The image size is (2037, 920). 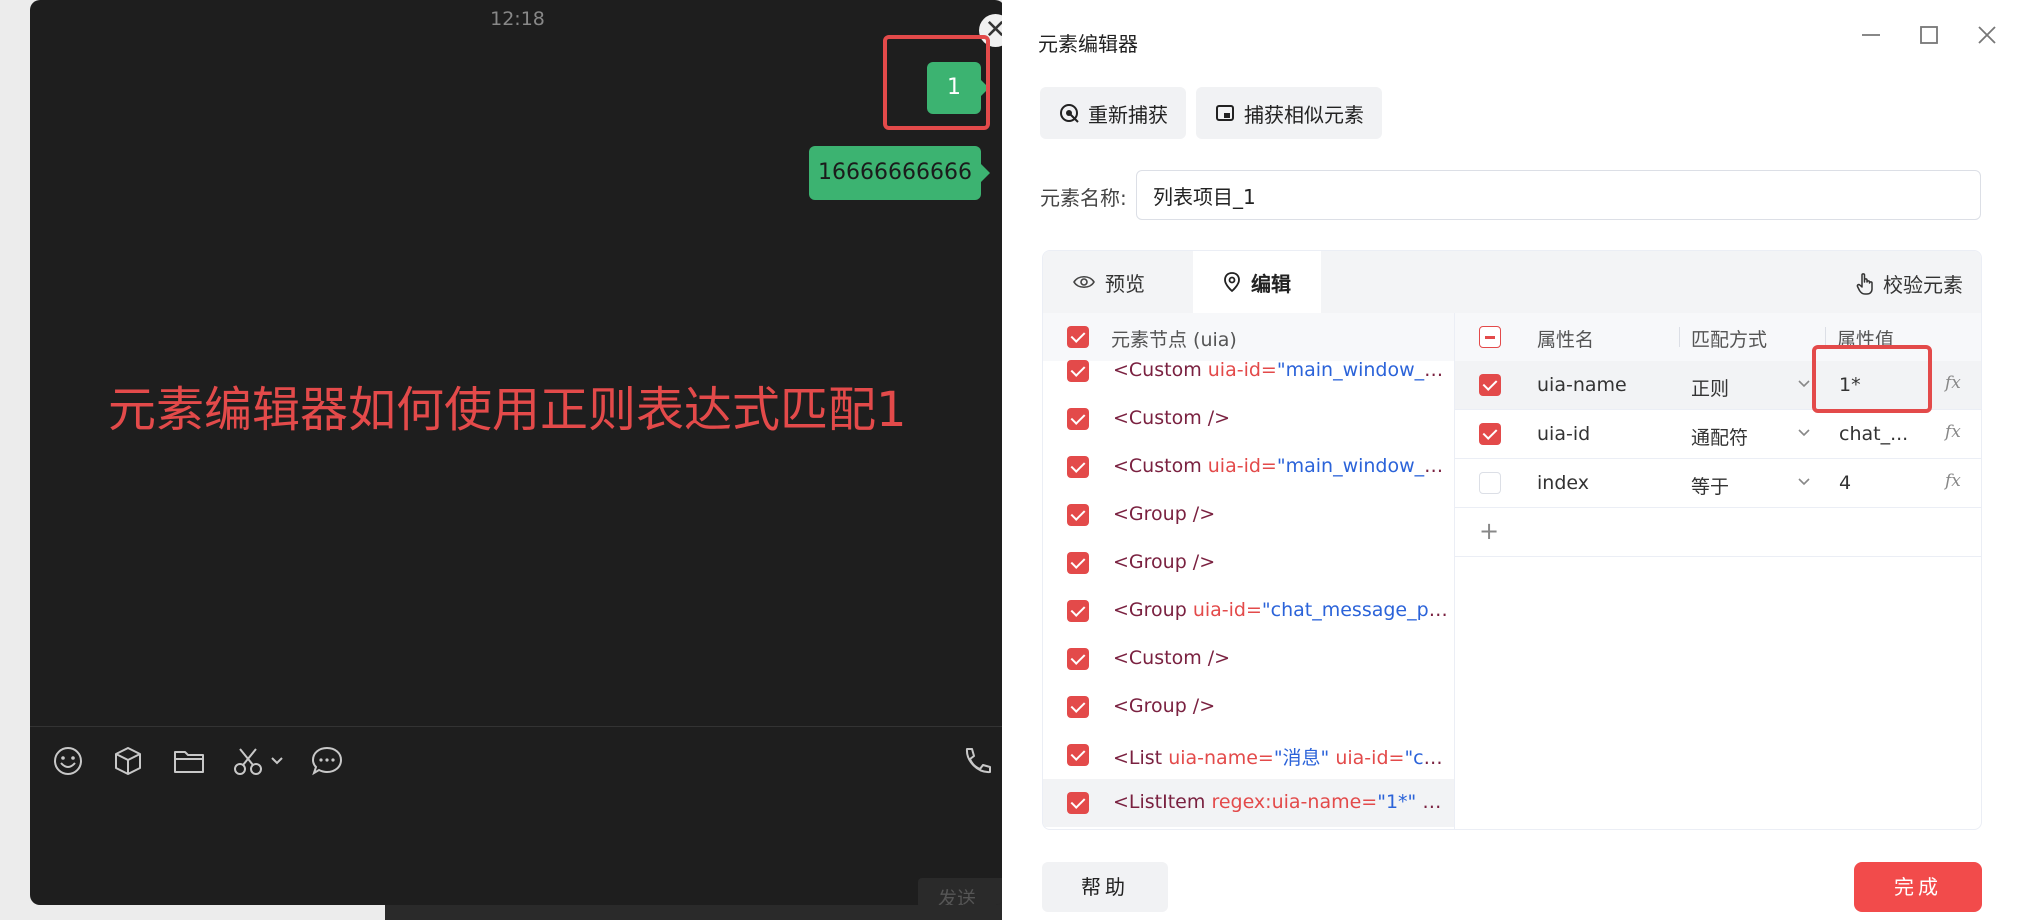 I want to click on tree-node-text: <Custom uia-id="main_window_main_...", so click(x=1283, y=370).